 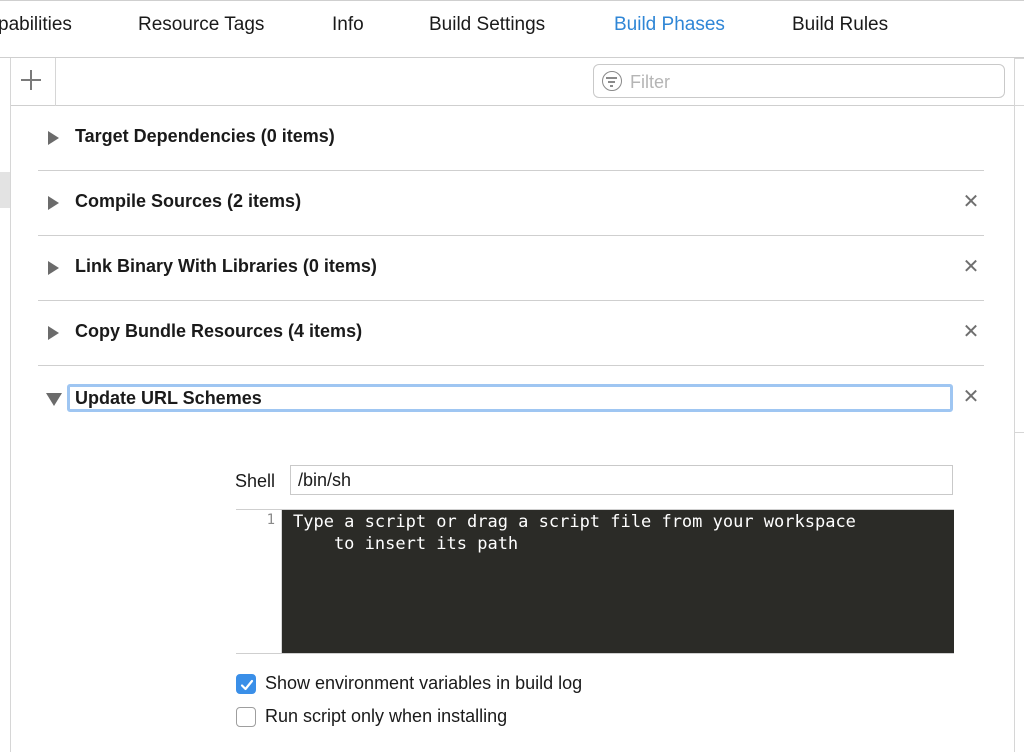 I want to click on phase-title: Link Binary With Libraries (0 items), so click(x=226, y=266).